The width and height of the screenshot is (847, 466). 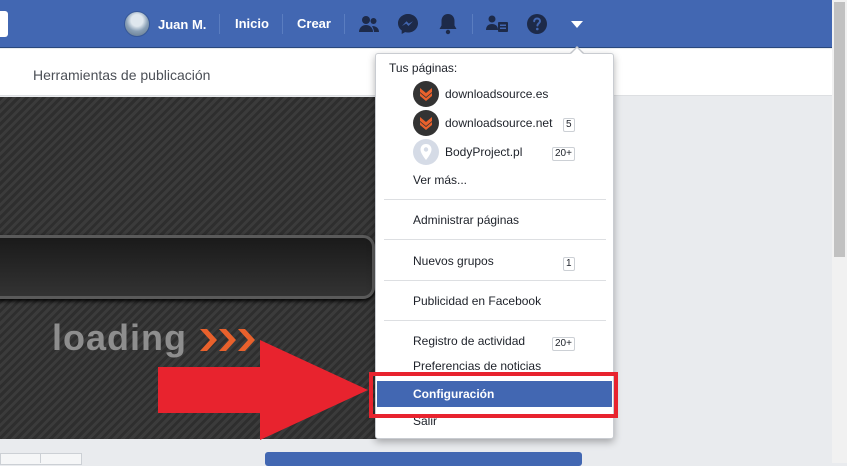 What do you see at coordinates (497, 94) in the screenshot?
I see `page-name: downloadsource.es` at bounding box center [497, 94].